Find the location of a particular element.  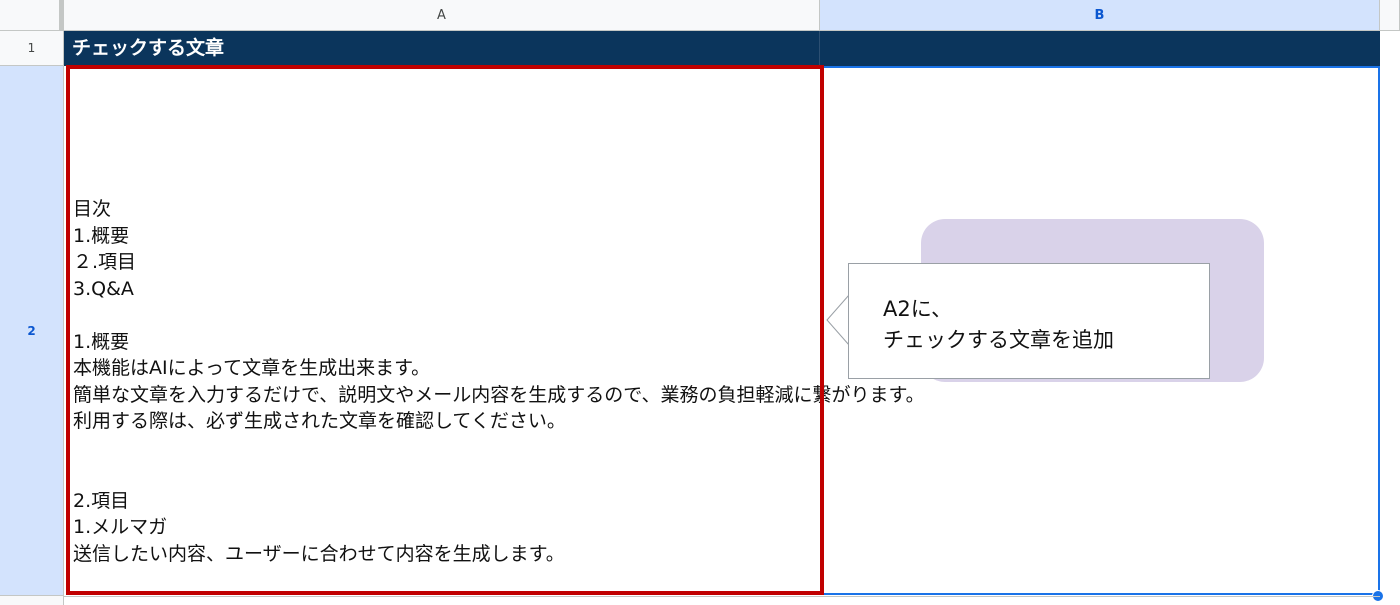

callout-tail is located at coordinates (839, 320).